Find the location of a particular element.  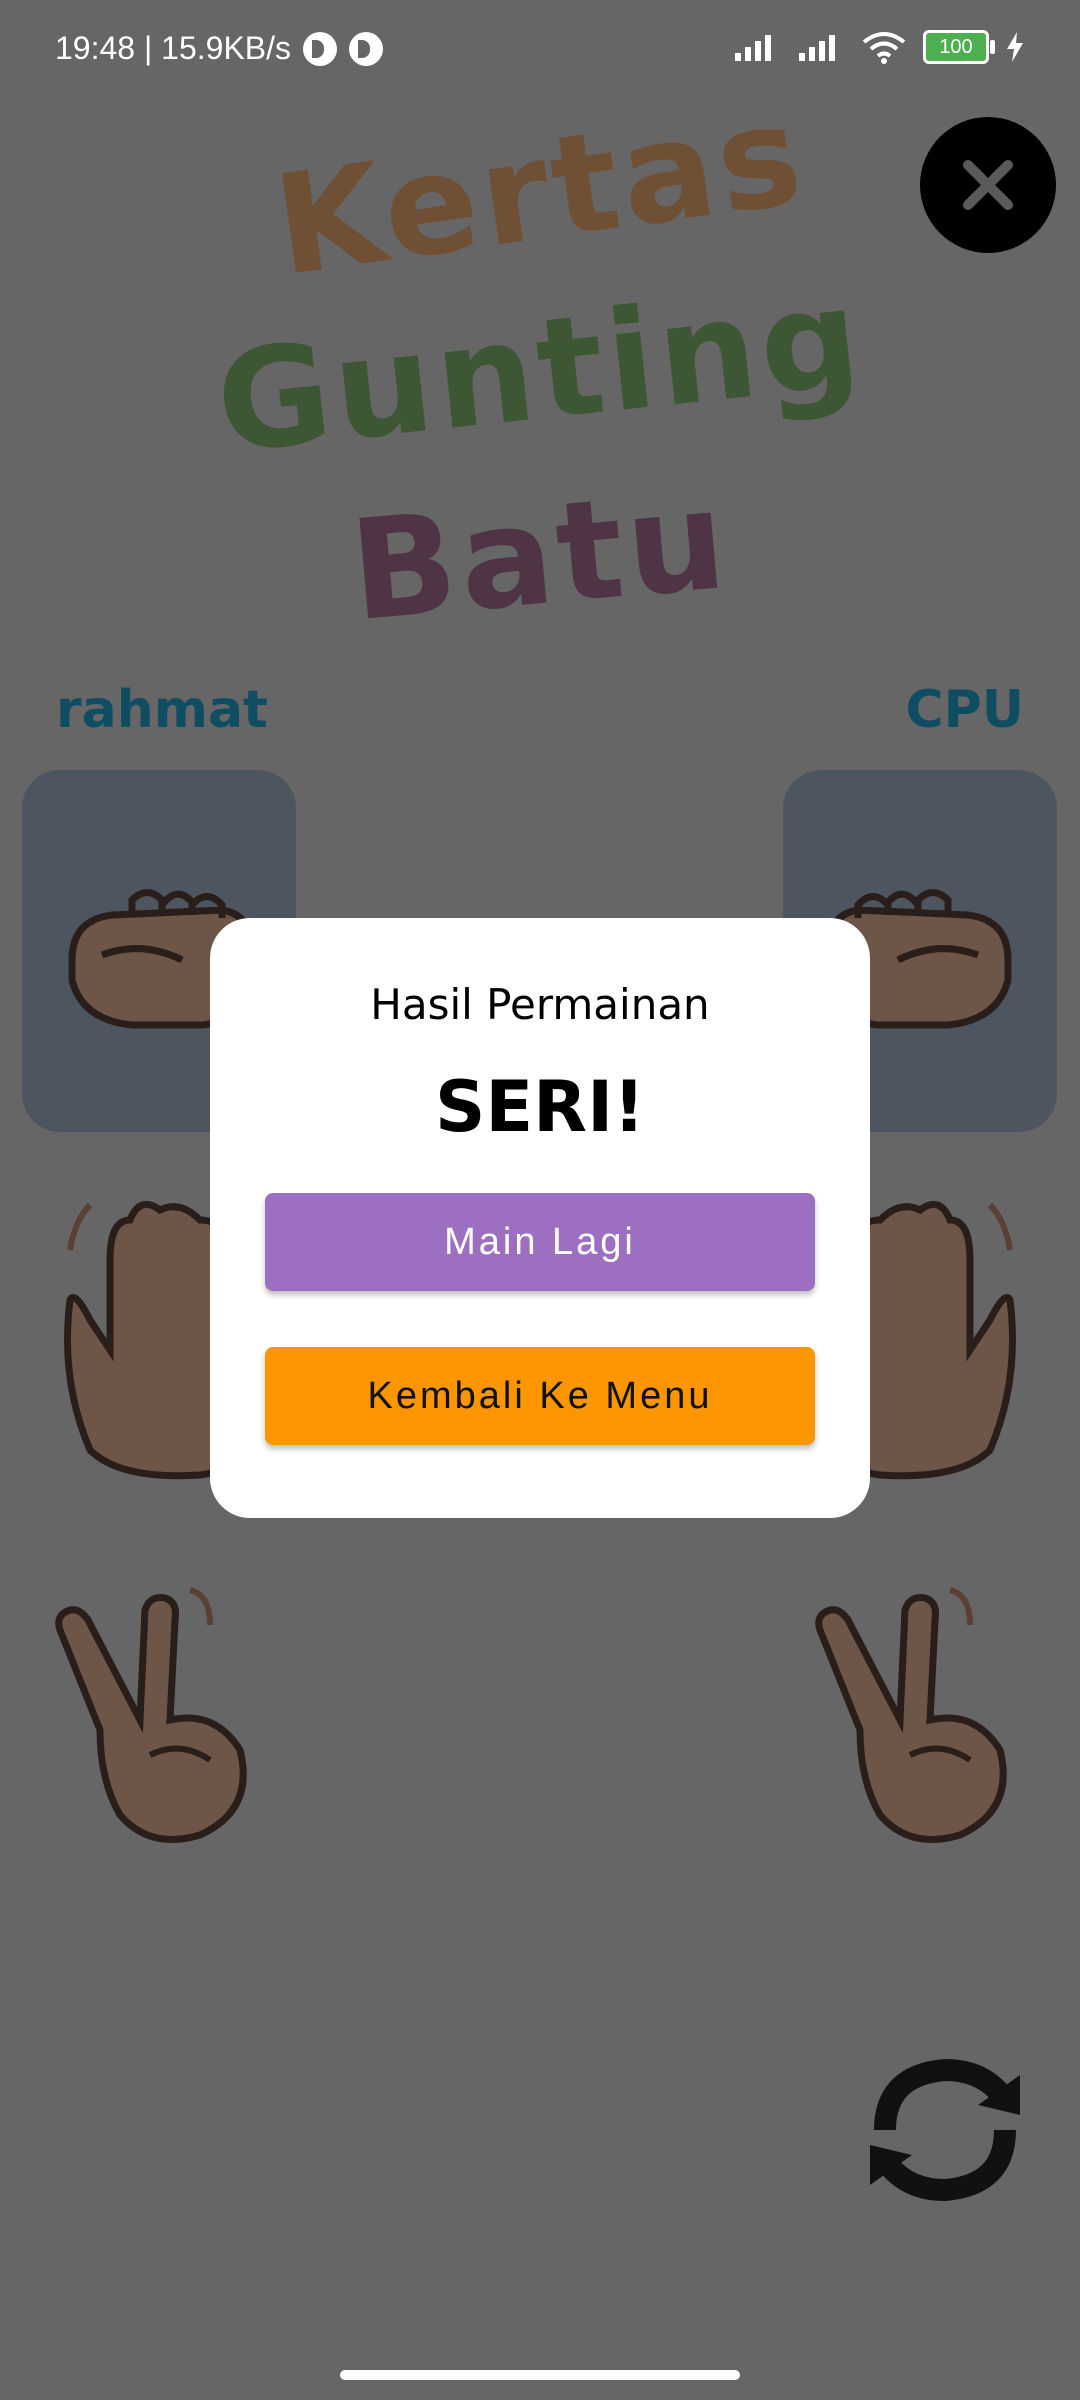

status-left: 19:48 | 15.9KB/s is located at coordinates (219, 48).